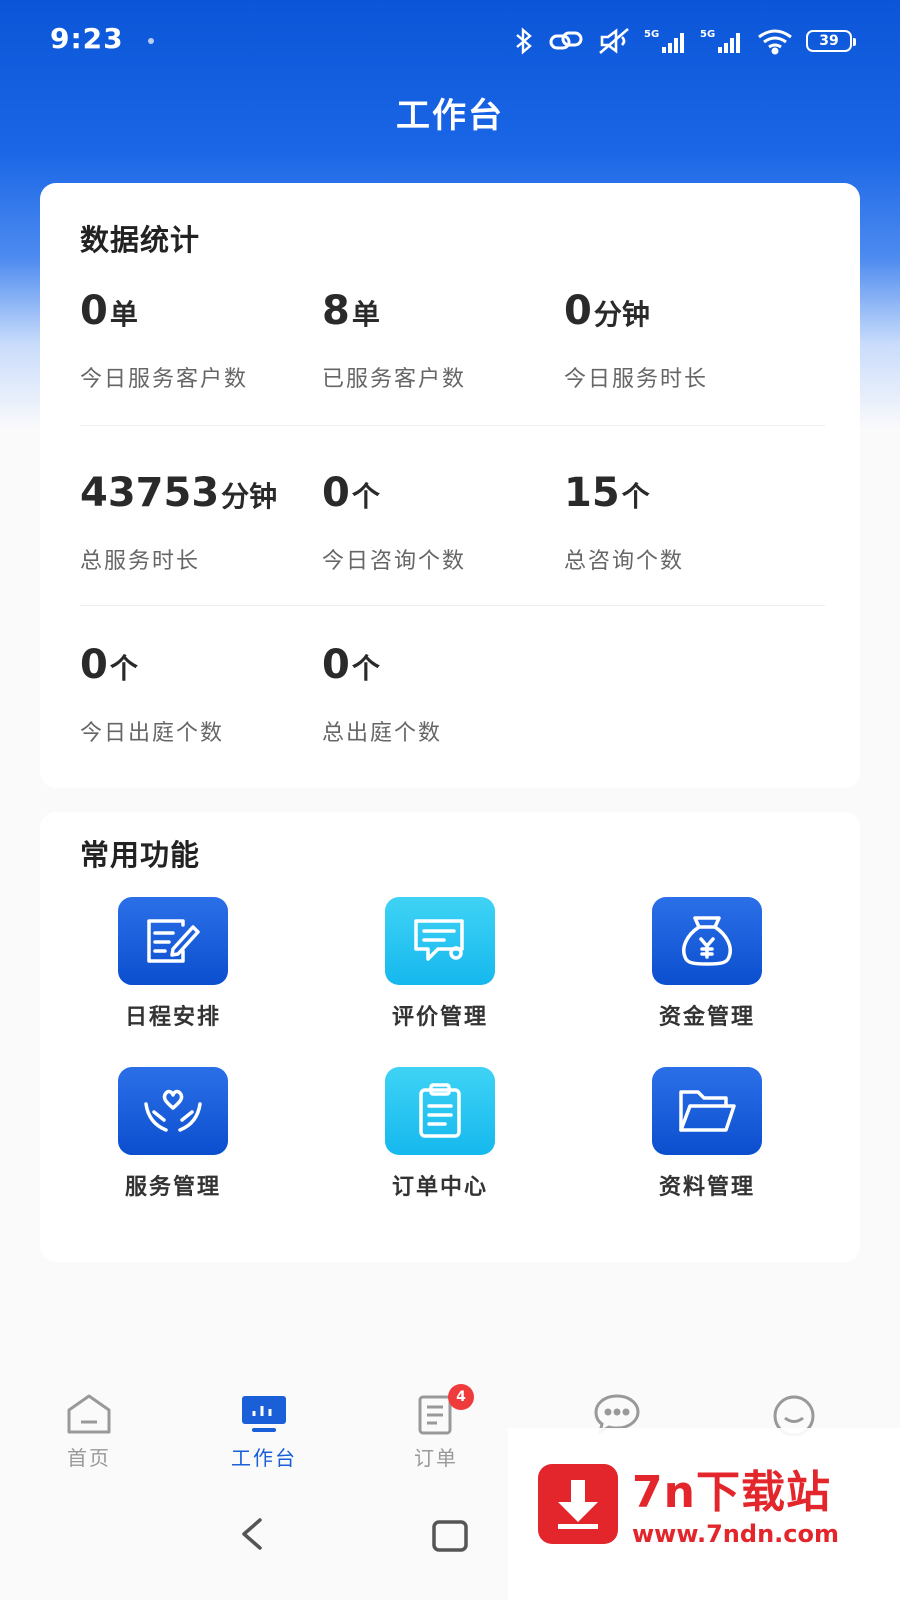  I want to click on wifi-icon, so click(775, 41).